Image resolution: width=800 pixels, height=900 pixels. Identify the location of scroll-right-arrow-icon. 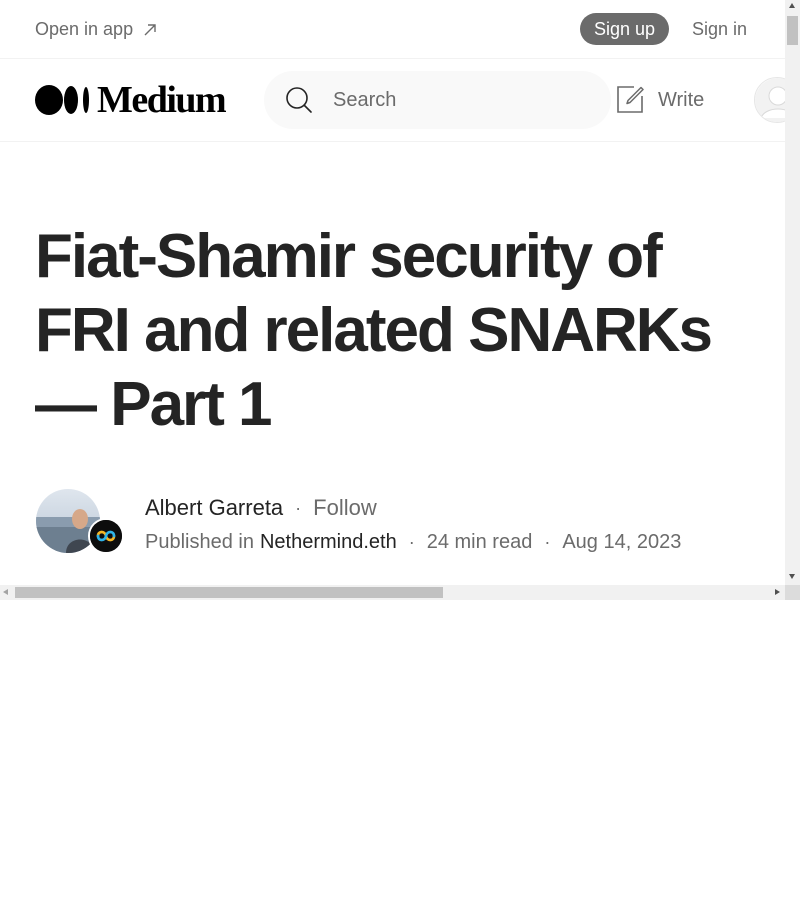
(777, 592).